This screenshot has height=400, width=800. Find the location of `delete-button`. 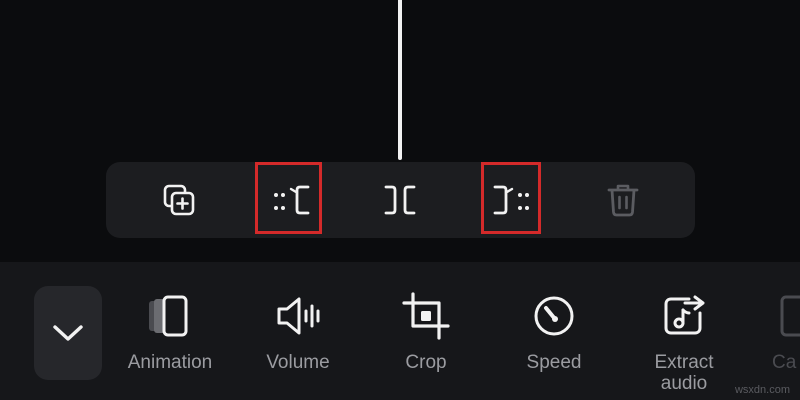

delete-button is located at coordinates (623, 200).